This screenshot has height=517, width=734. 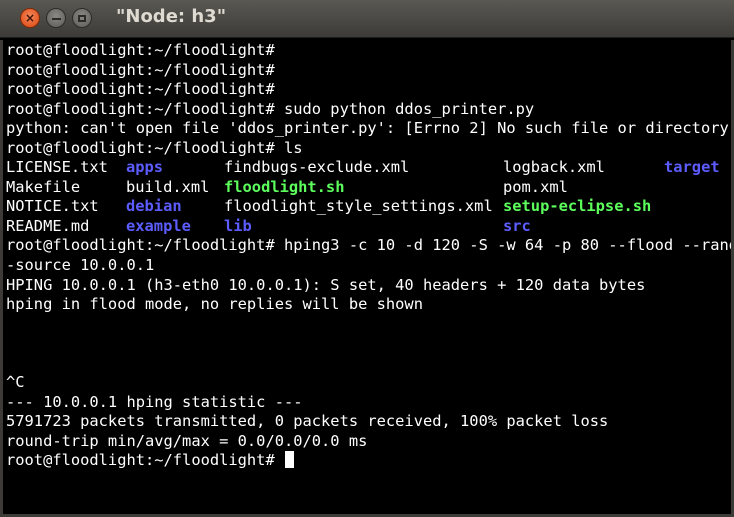 I want to click on ls-entry: apps, so click(x=145, y=167).